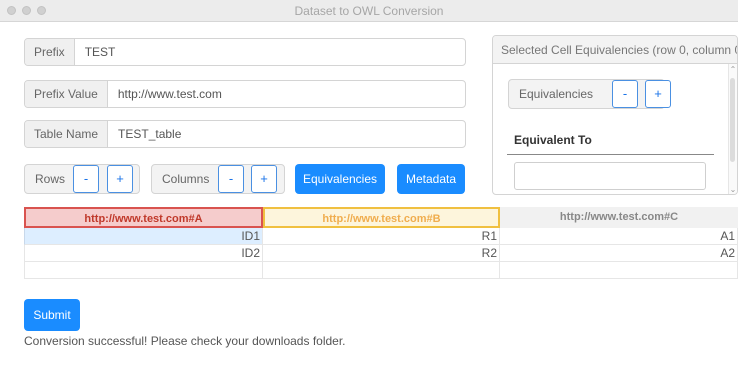 Image resolution: width=738 pixels, height=381 pixels. What do you see at coordinates (143, 270) in the screenshot?
I see `grid-cell-r2-c0` at bounding box center [143, 270].